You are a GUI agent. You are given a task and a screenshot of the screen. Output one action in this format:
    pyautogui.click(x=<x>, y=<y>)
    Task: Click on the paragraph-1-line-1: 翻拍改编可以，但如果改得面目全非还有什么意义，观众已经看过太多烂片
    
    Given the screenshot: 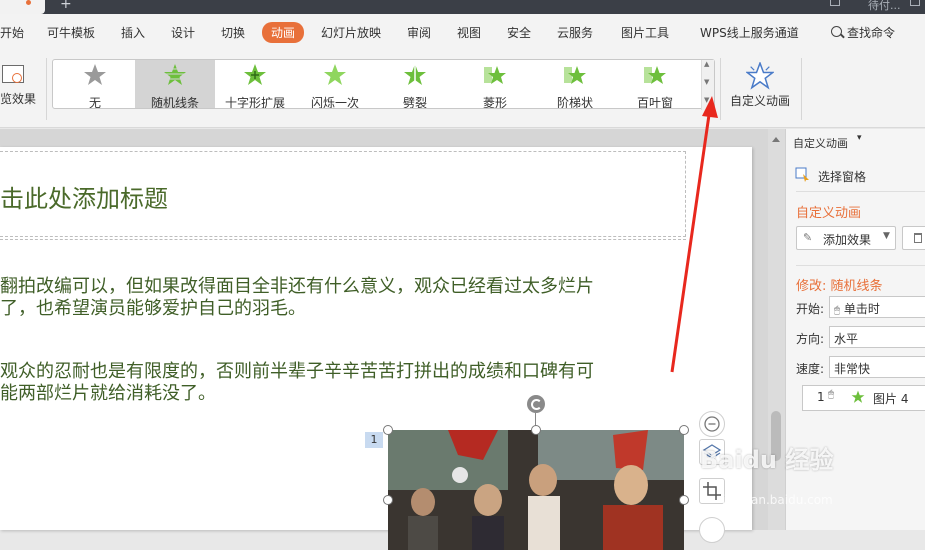 What is the action you would take?
    pyautogui.click(x=297, y=286)
    